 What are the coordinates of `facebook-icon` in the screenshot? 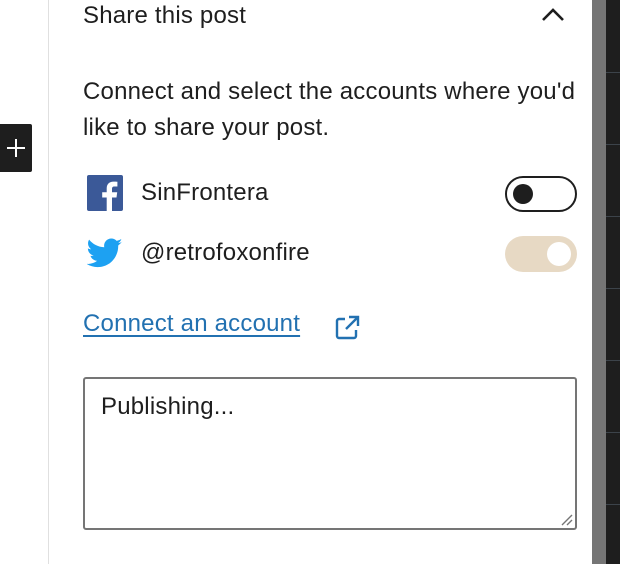 It's located at (105, 193).